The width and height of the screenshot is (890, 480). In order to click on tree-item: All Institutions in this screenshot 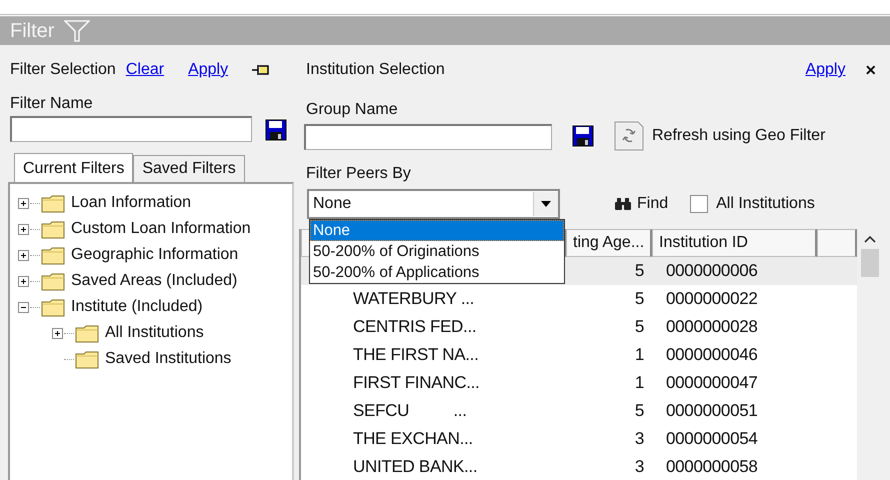, I will do `click(154, 333)`.